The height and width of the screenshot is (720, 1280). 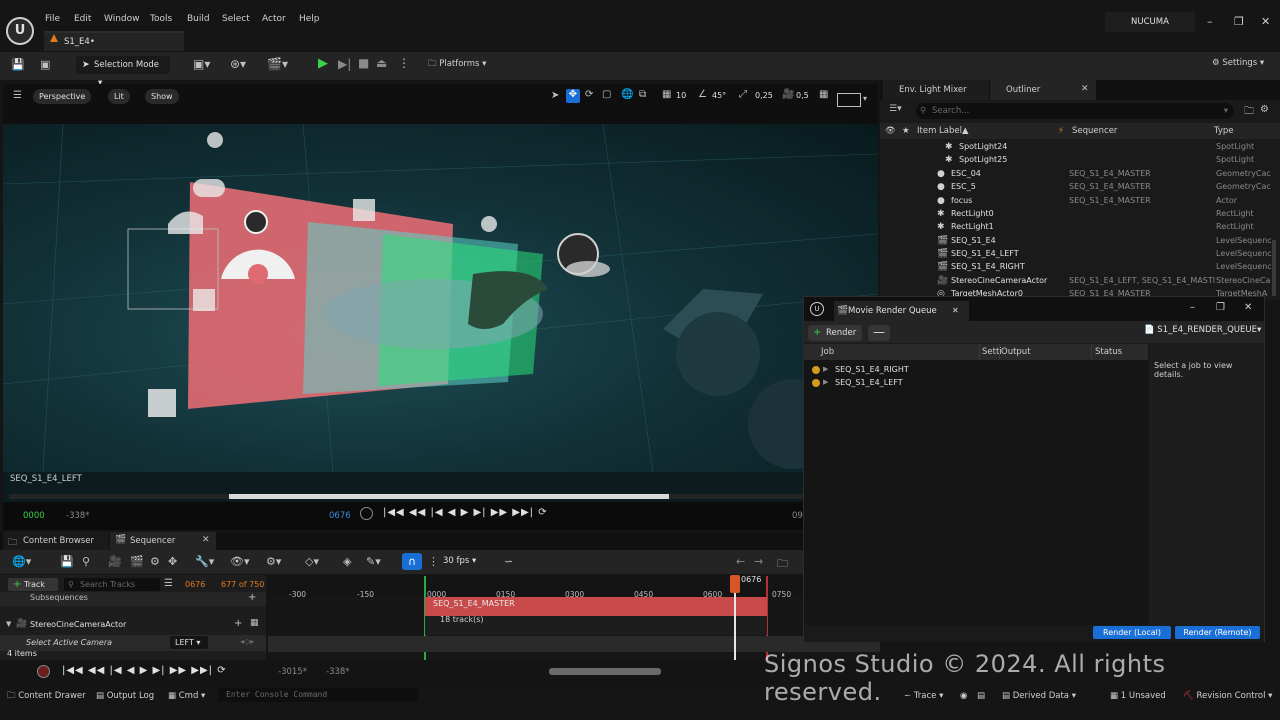 What do you see at coordinates (1238, 63) in the screenshot?
I see `settings-button: ⚙ Settings ▾` at bounding box center [1238, 63].